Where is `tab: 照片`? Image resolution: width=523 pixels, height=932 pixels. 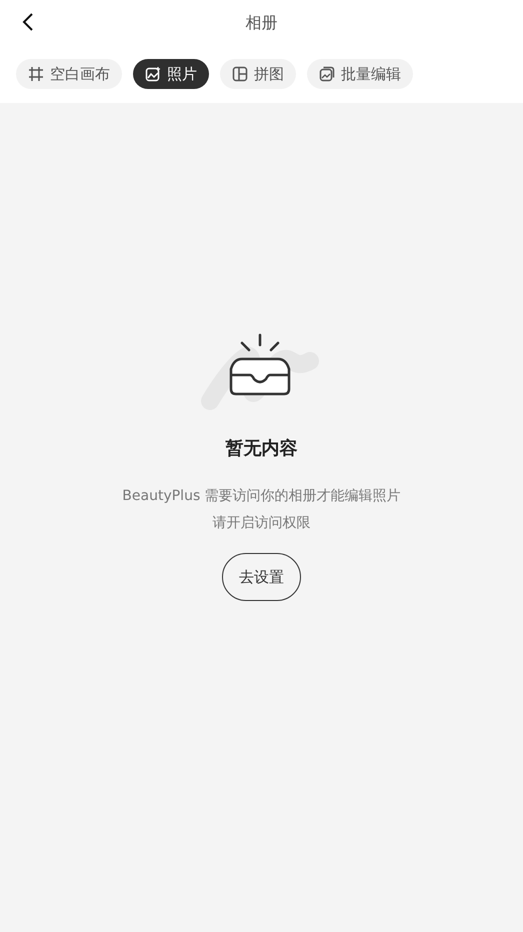
tab: 照片 is located at coordinates (171, 74).